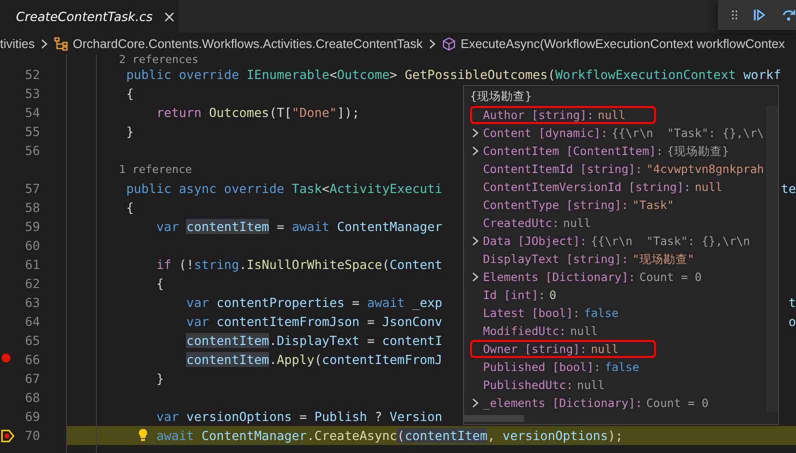 Image resolution: width=796 pixels, height=453 pixels. Describe the element at coordinates (298, 416) in the screenshot. I see `code-line: var versionOptions = Publish ? Version` at that location.